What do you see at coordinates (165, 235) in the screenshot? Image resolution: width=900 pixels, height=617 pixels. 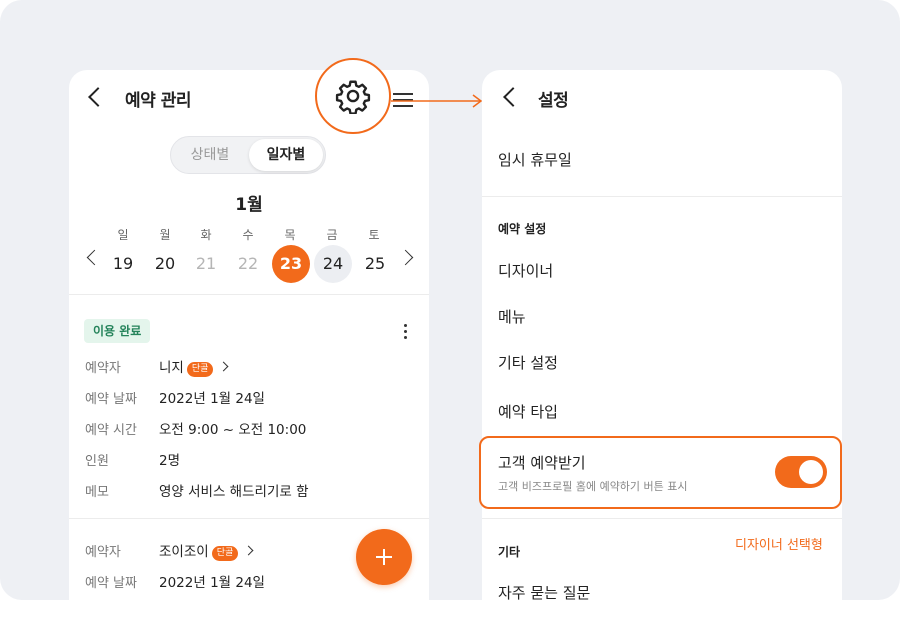 I see `weekday-label: 월` at bounding box center [165, 235].